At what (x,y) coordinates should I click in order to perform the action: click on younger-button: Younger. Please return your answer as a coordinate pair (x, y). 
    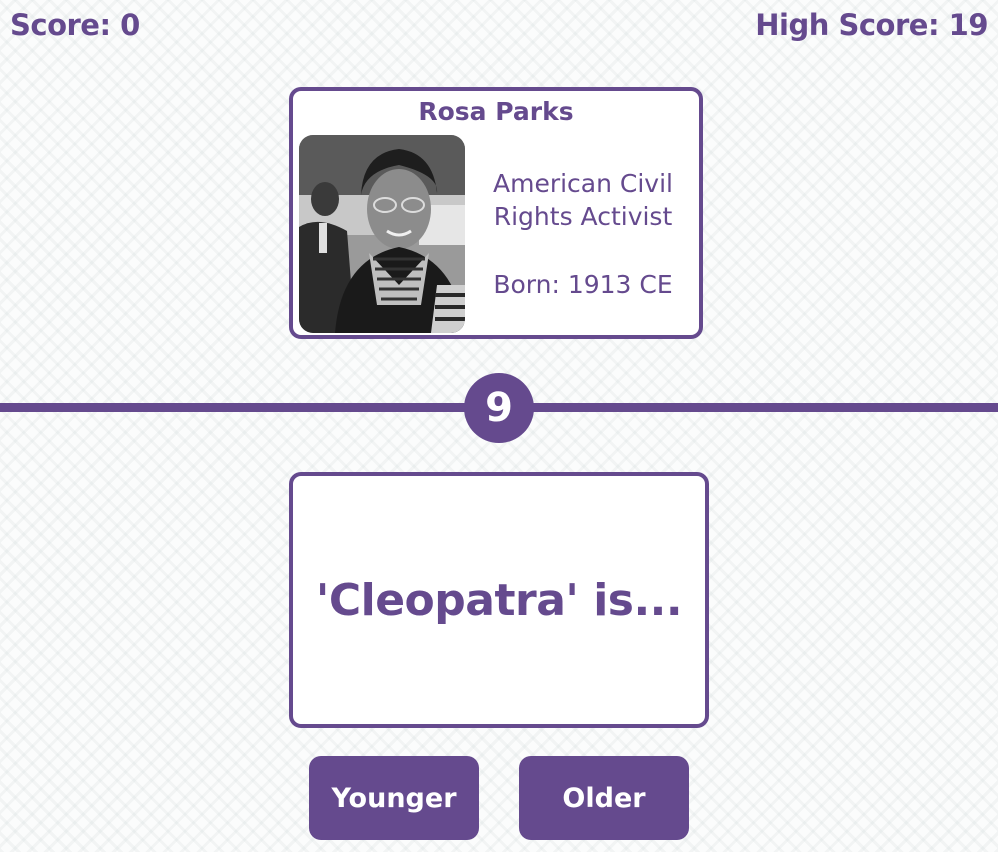
    Looking at the image, I should click on (394, 798).